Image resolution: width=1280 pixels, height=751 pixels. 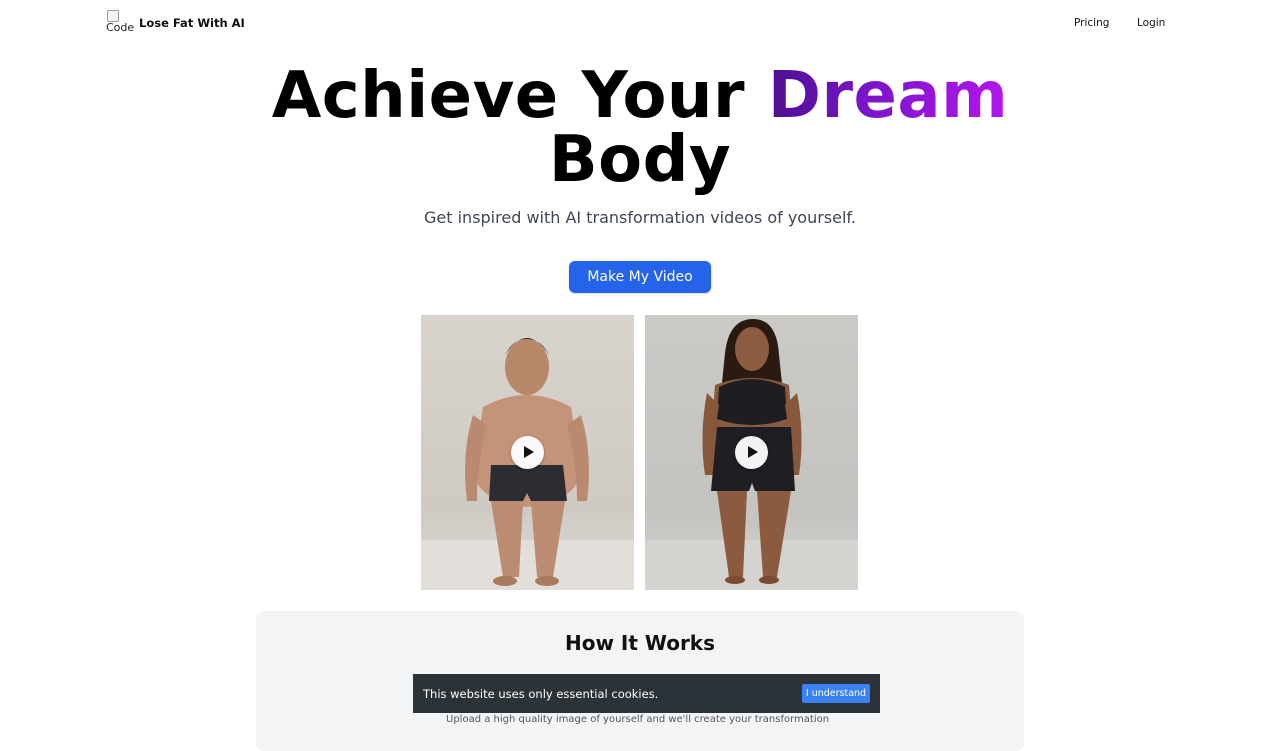 I want to click on hero-title-highlight: Dream, so click(x=888, y=96).